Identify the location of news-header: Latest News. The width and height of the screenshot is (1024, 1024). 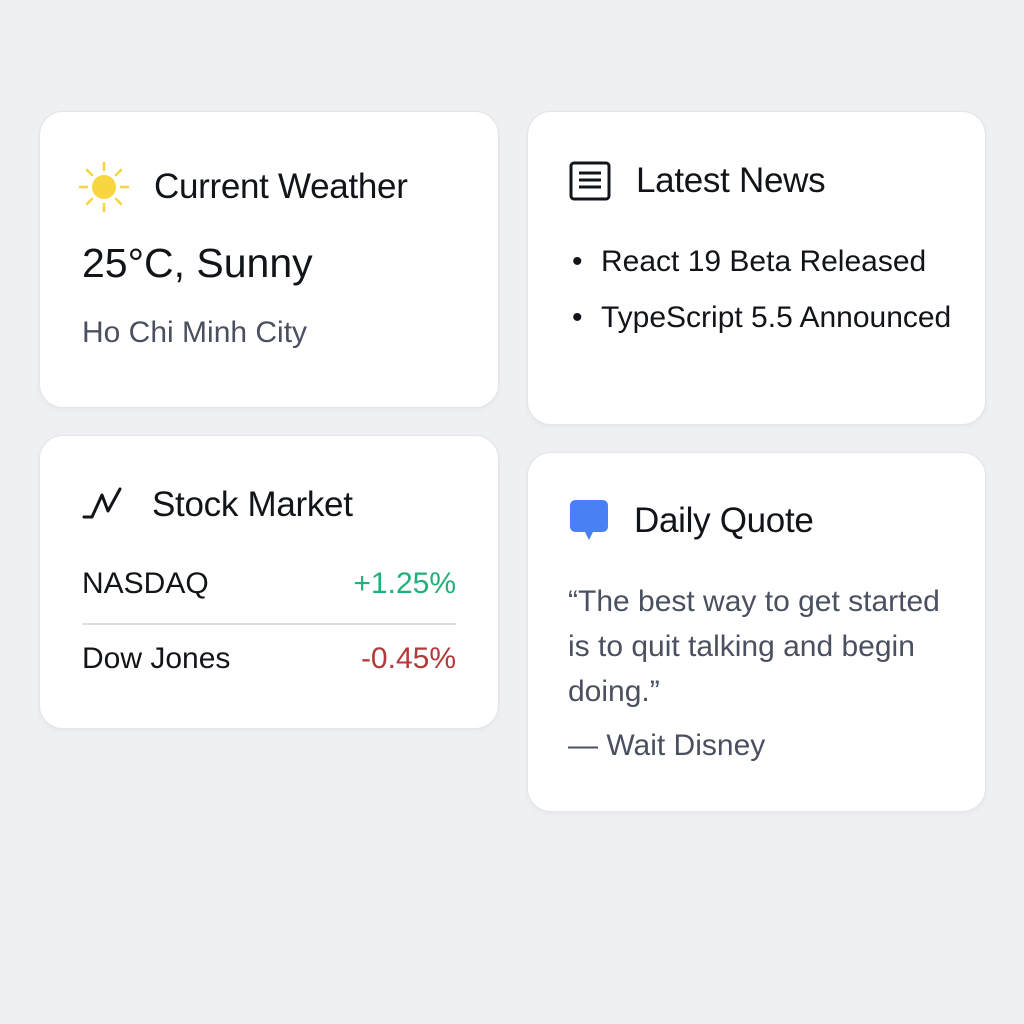
(756, 181).